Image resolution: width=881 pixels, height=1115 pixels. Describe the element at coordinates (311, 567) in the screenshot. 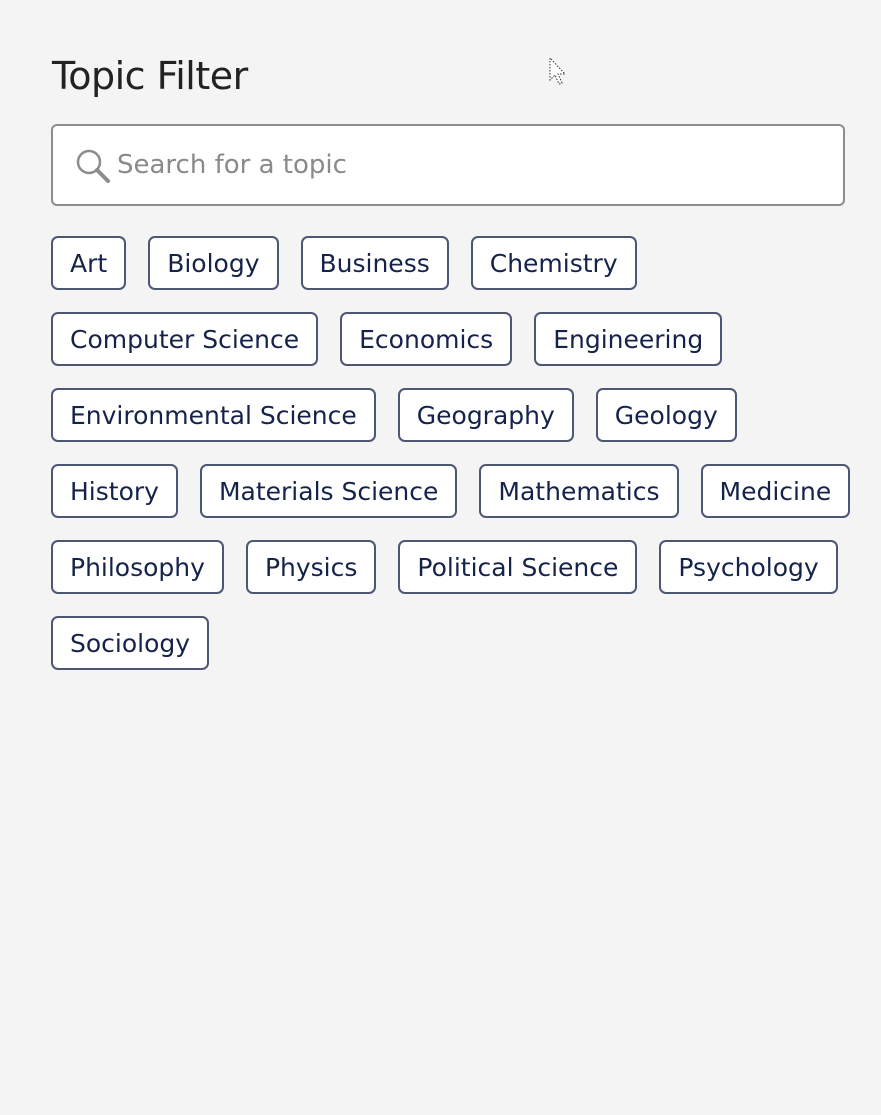

I see `topic-tag-physics: Physics` at that location.